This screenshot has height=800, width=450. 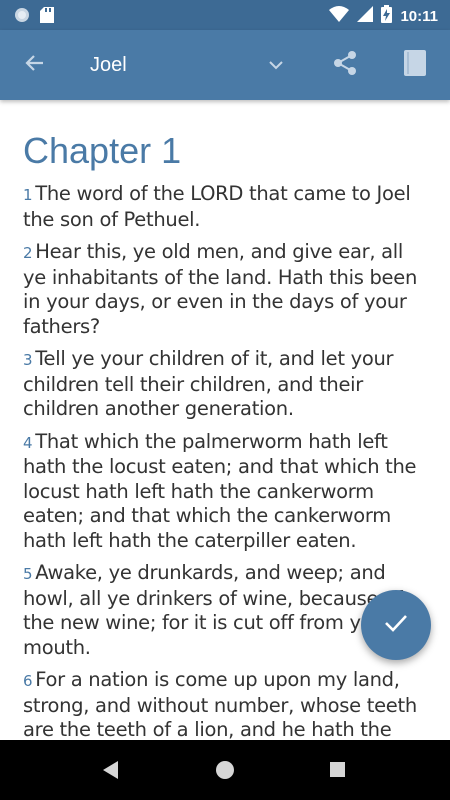 I want to click on status-time: 10:11, so click(x=419, y=16).